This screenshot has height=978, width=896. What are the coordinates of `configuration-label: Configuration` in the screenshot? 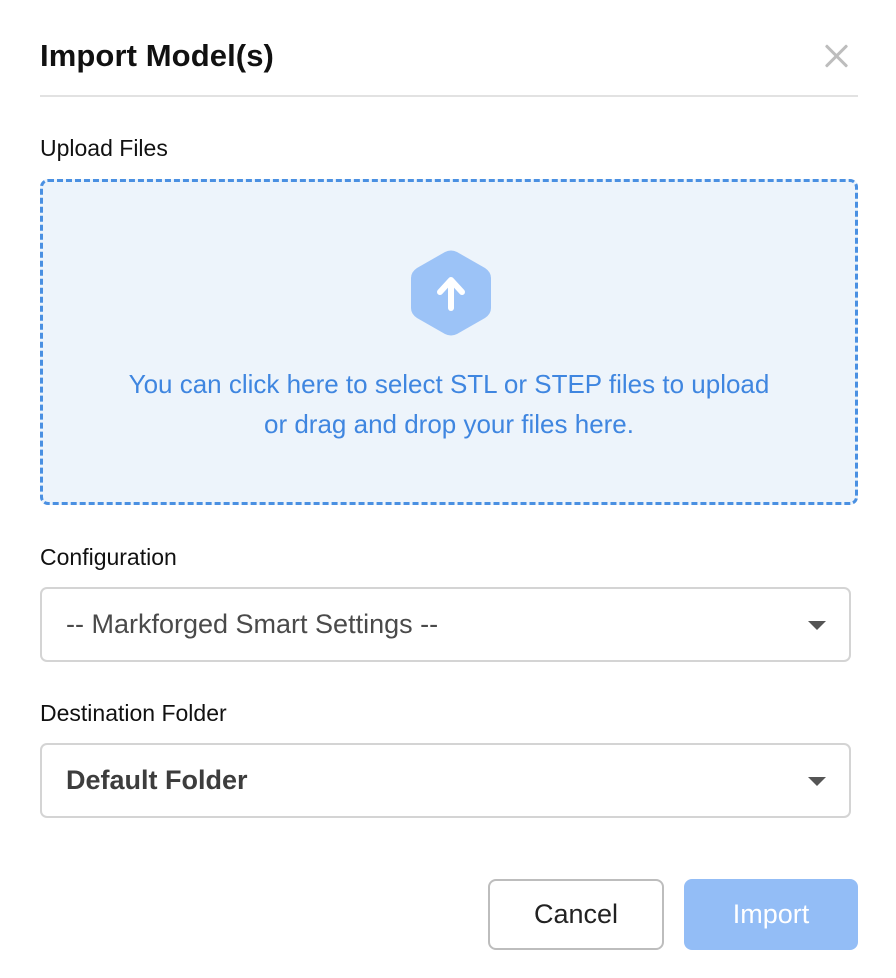 It's located at (108, 557).